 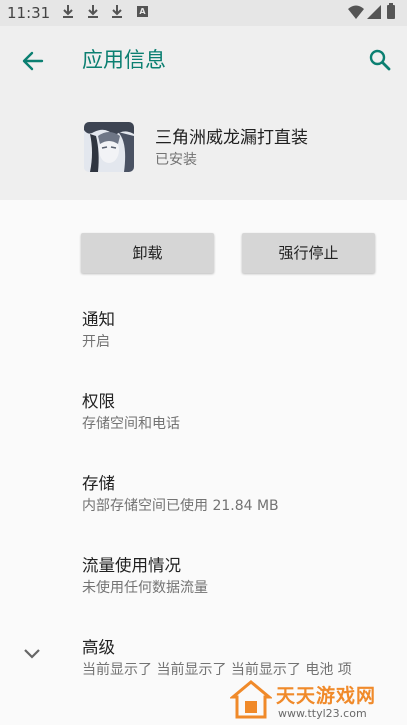 What do you see at coordinates (326, 696) in the screenshot?
I see `watermark-text: 天天游戏网` at bounding box center [326, 696].